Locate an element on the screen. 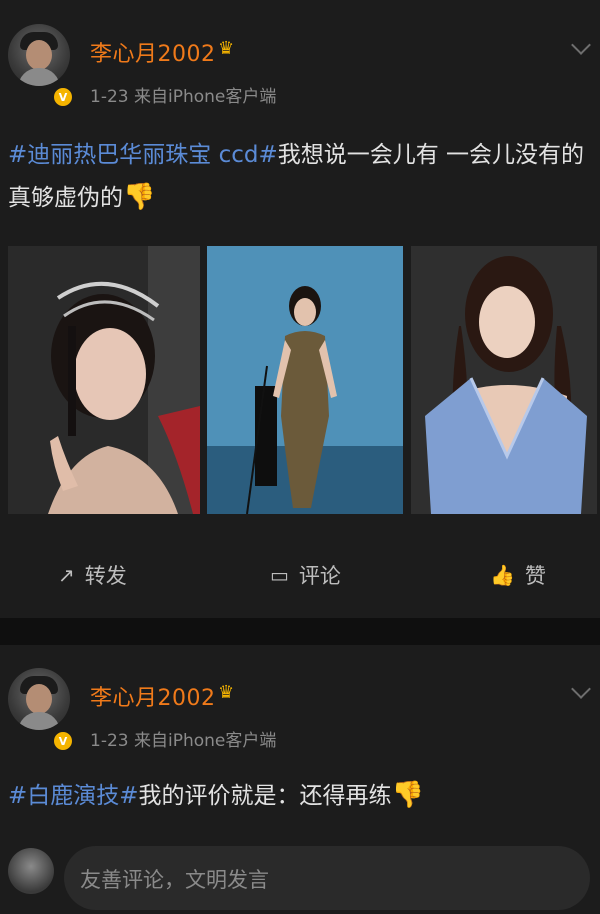 This screenshot has height=914, width=600. gown-image is located at coordinates (504, 380).